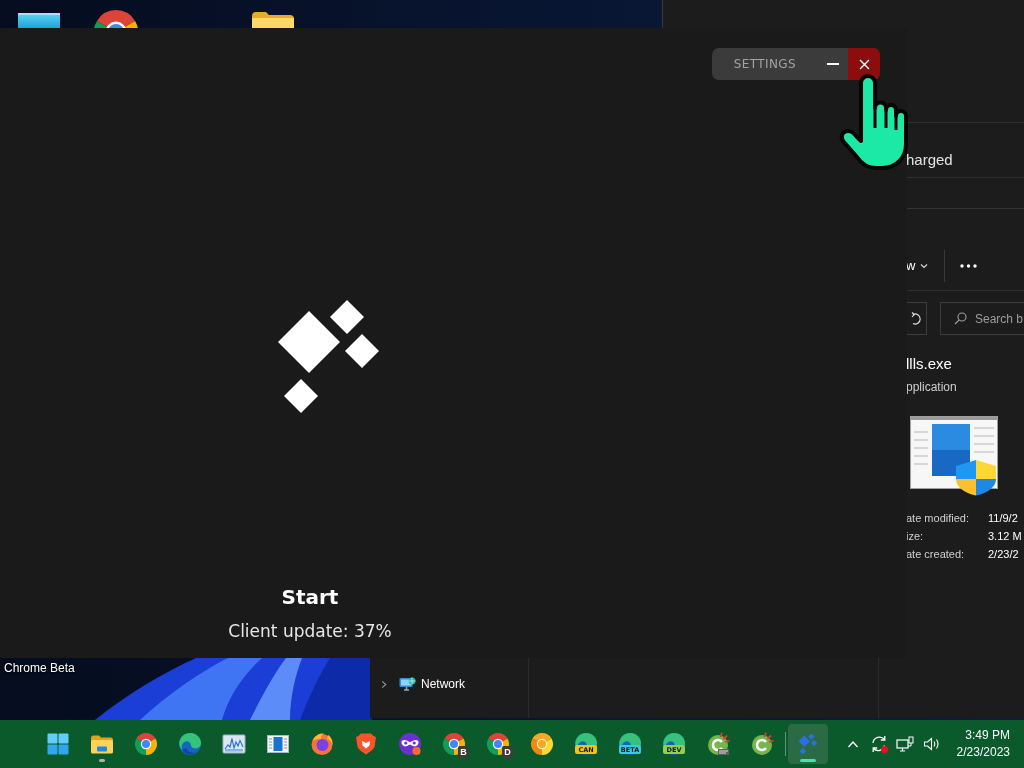 The height and width of the screenshot is (768, 1024). What do you see at coordinates (278, 744) in the screenshot?
I see `window-icon` at bounding box center [278, 744].